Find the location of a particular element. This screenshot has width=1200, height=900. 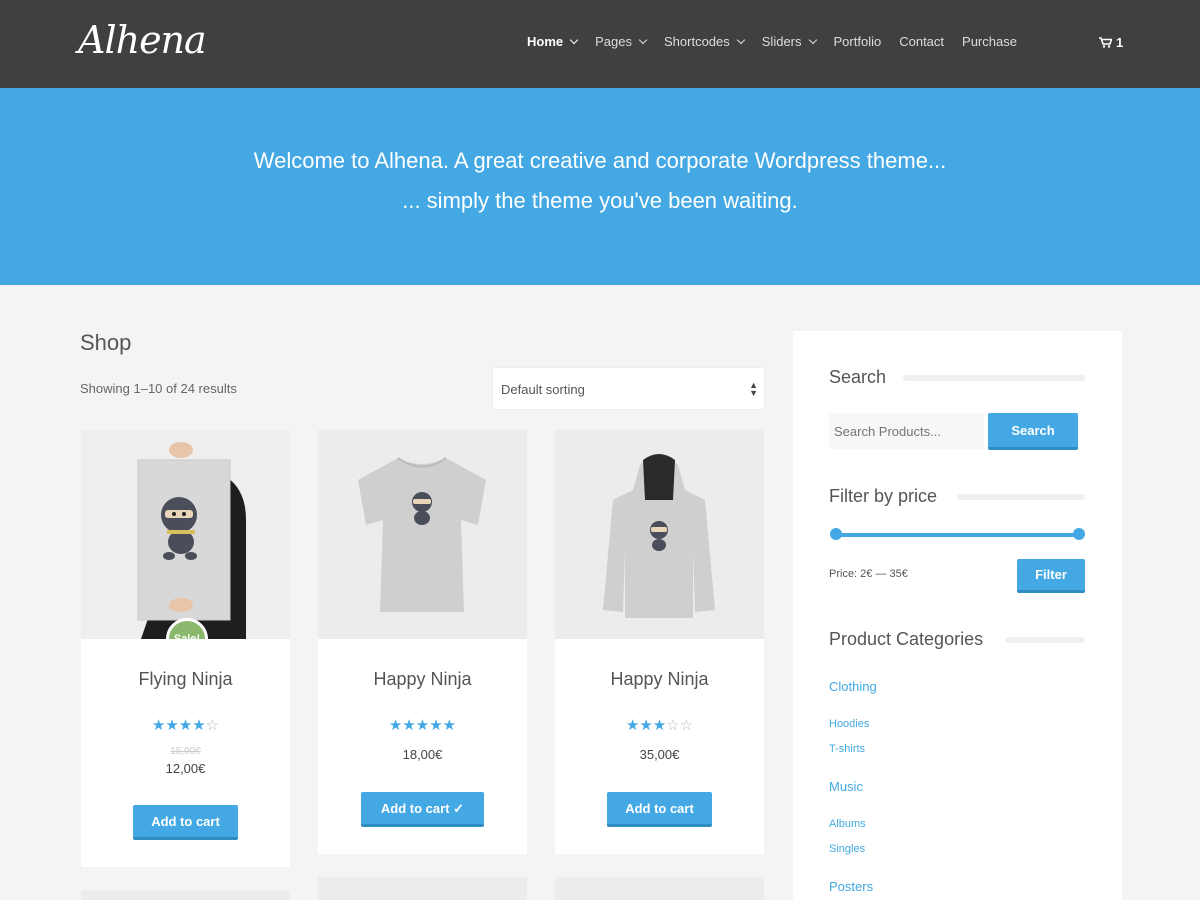

page-title: Shop is located at coordinates (106, 342).